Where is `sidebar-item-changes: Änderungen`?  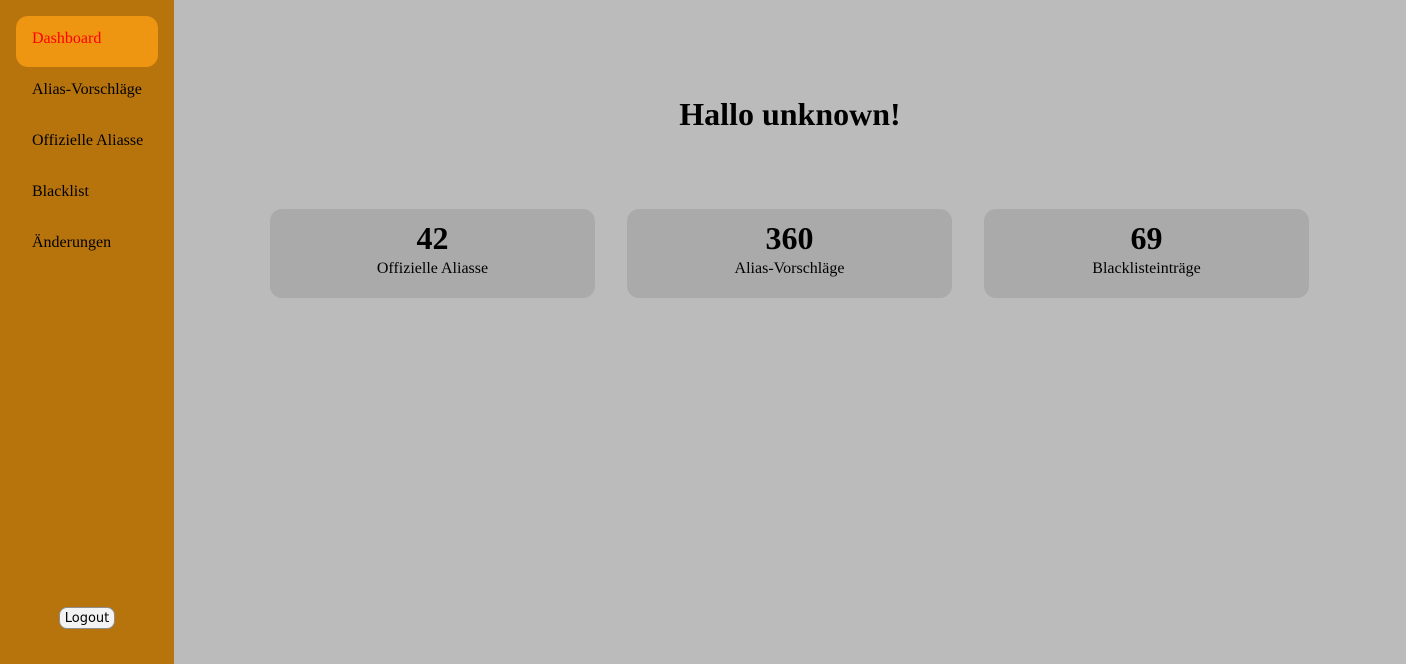
sidebar-item-changes: Änderungen is located at coordinates (87, 245).